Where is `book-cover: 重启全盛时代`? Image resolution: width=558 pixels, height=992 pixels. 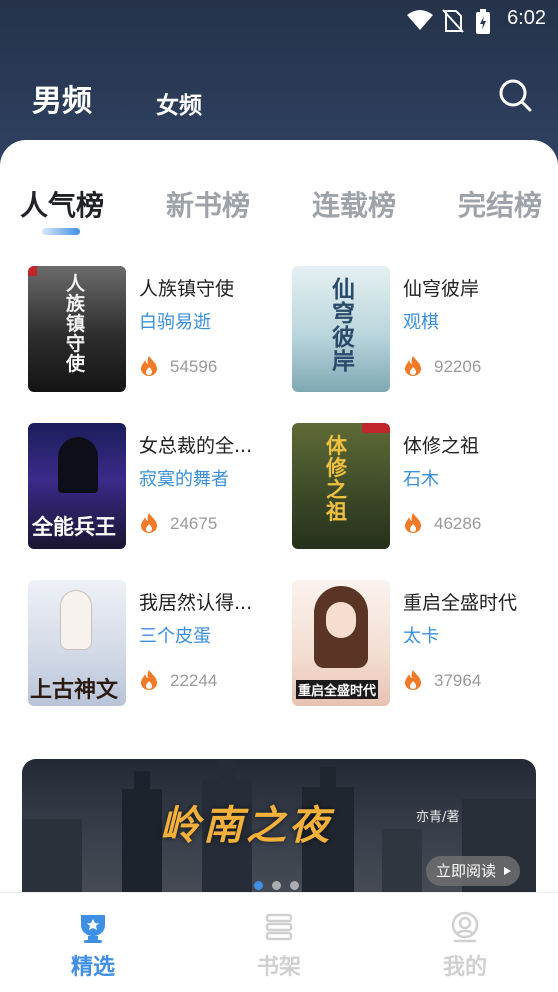
book-cover: 重启全盛时代 is located at coordinates (341, 643).